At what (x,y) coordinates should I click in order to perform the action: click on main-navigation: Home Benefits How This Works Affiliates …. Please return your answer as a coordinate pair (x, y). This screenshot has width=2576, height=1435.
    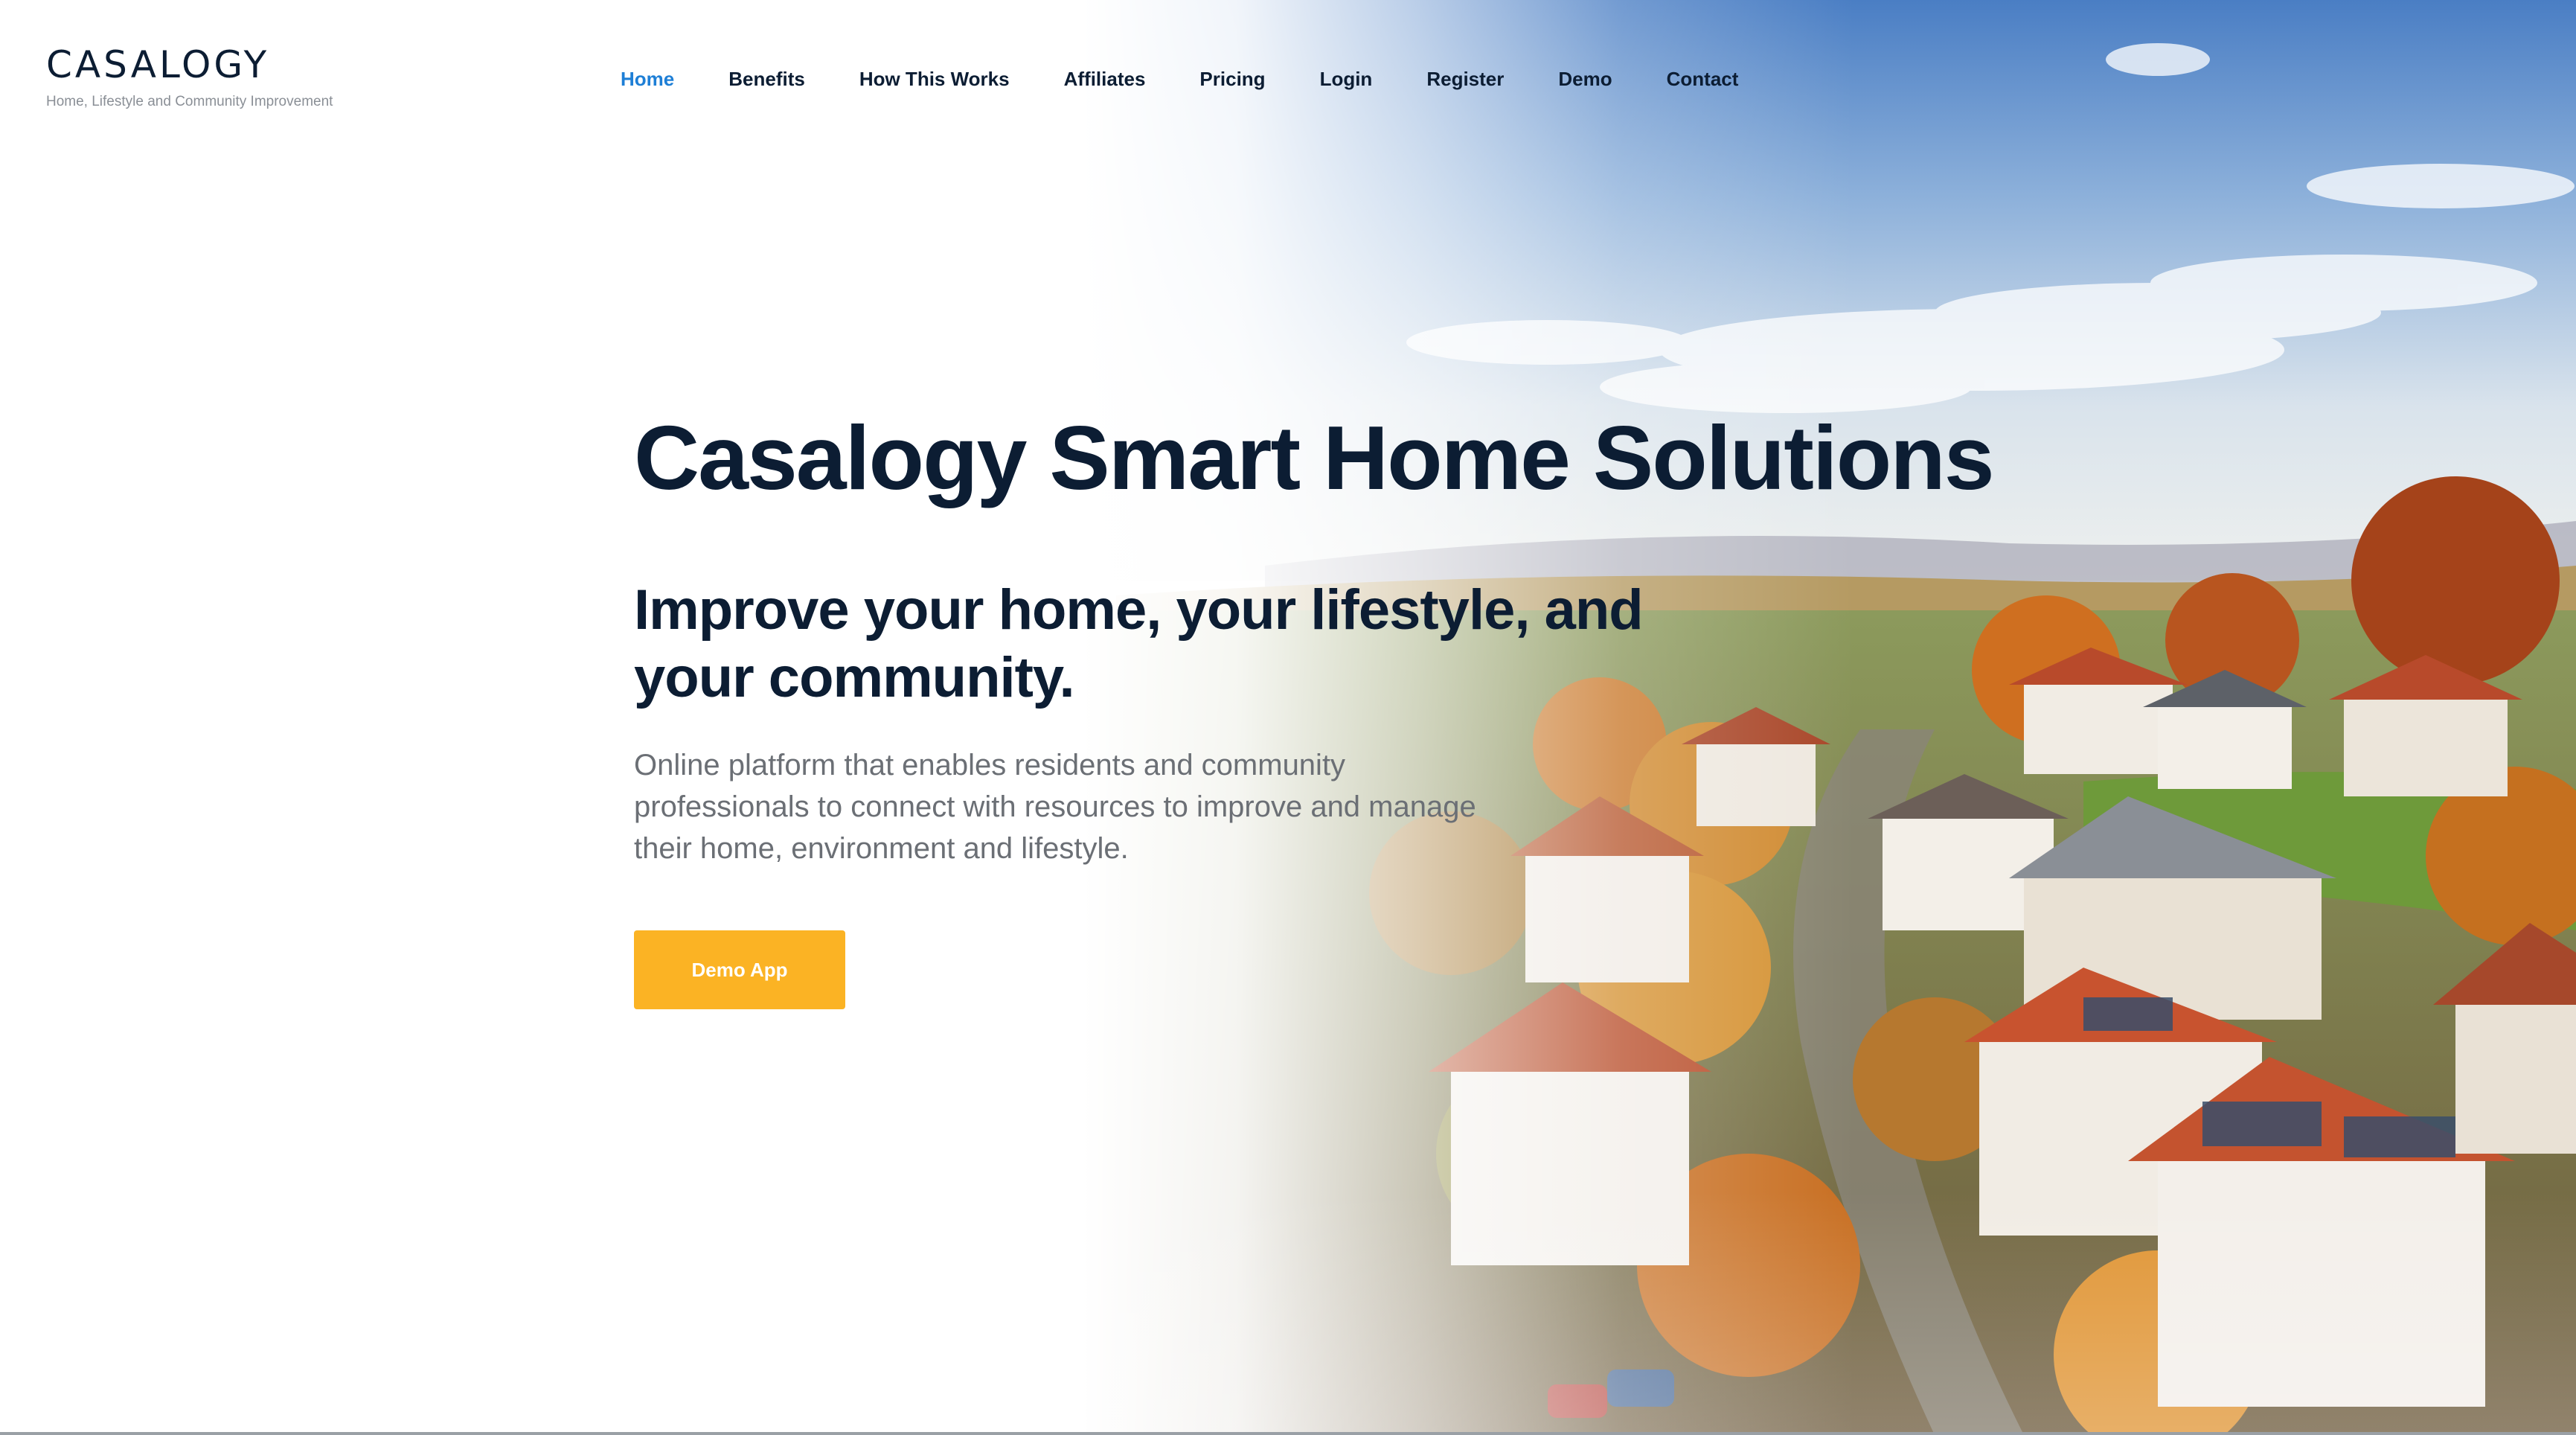
    Looking at the image, I should click on (1179, 79).